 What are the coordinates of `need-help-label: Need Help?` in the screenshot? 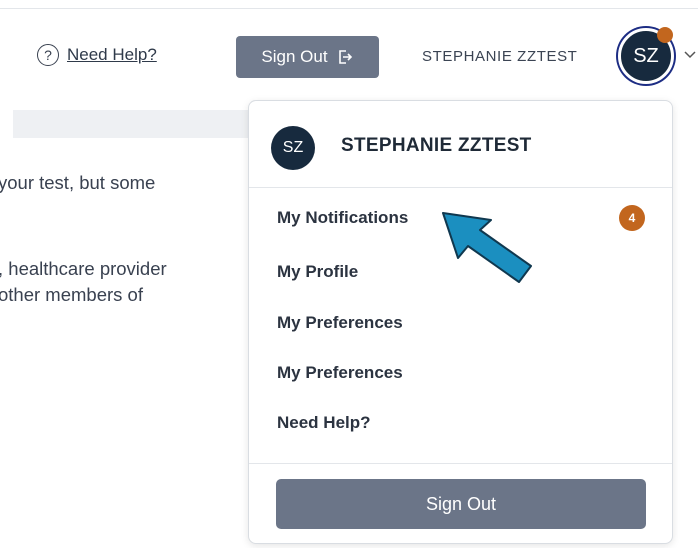 It's located at (112, 54).